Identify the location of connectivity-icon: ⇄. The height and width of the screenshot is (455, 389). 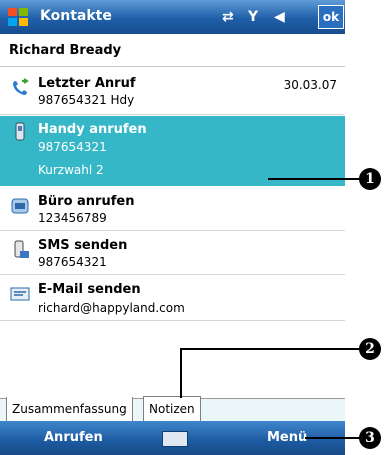
(228, 17).